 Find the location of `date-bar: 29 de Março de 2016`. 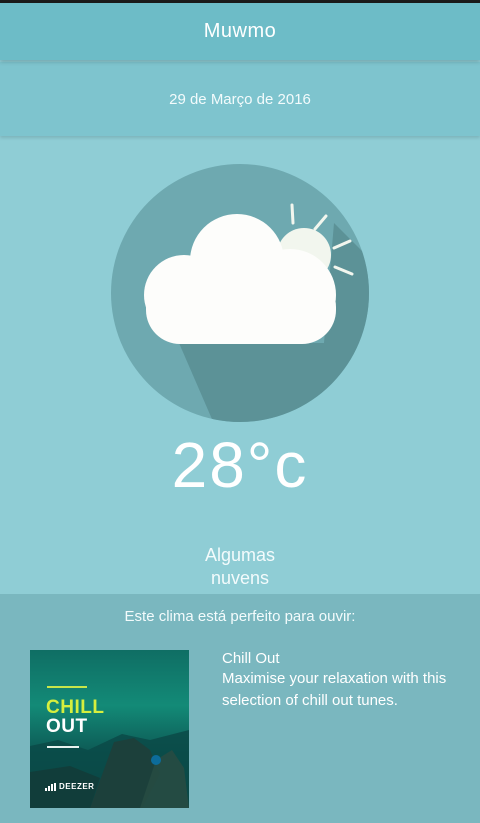

date-bar: 29 de Março de 2016 is located at coordinates (240, 99).